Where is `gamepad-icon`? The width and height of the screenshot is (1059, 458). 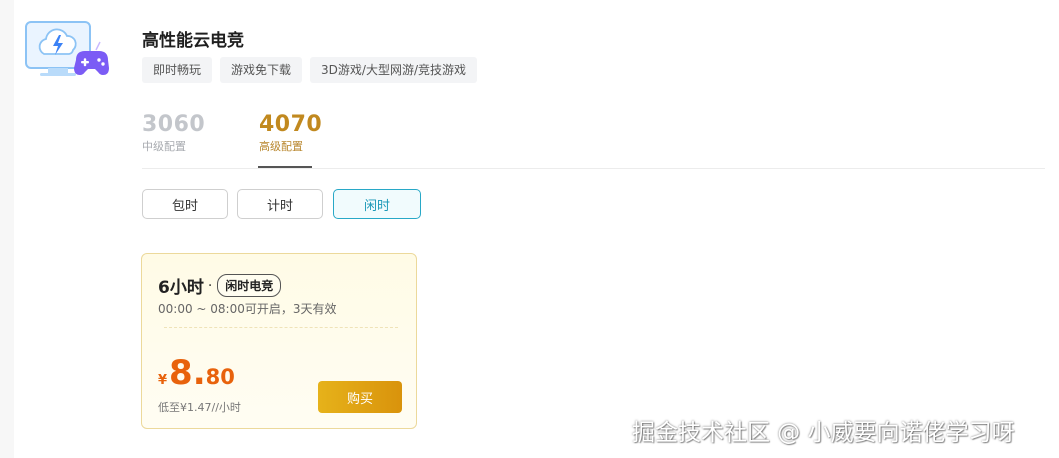 gamepad-icon is located at coordinates (91, 63).